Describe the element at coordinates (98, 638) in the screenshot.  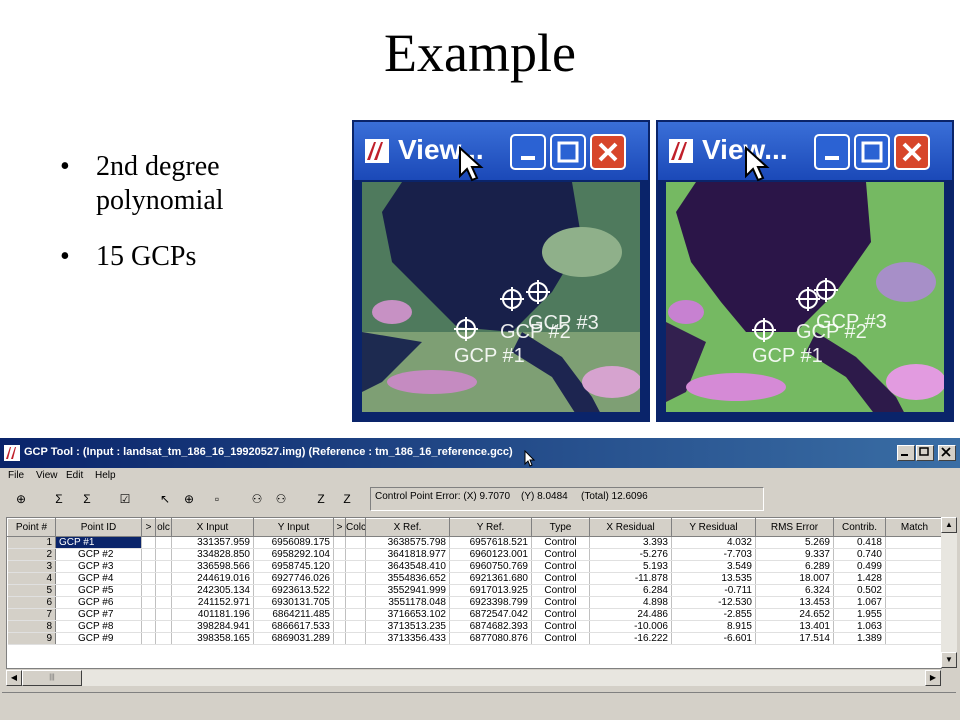
I see `table-cell: GCP #9` at that location.